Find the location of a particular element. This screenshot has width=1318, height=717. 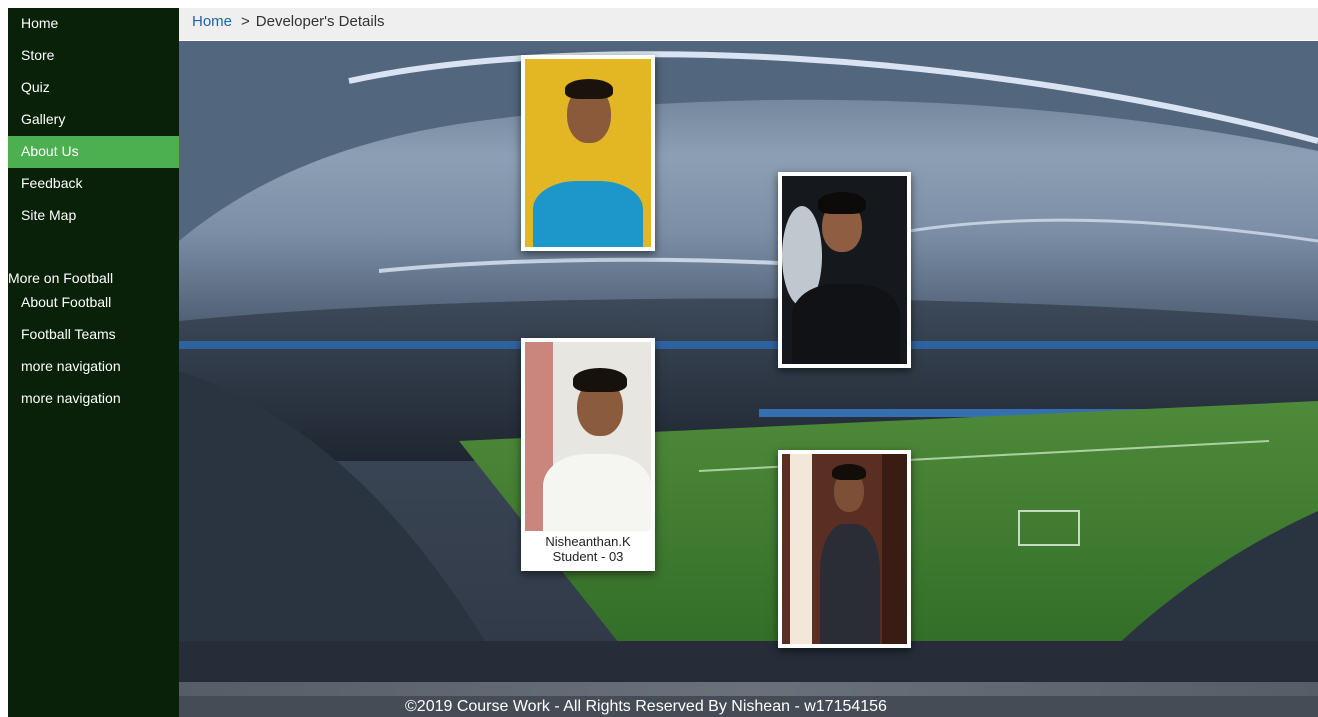

developer-role: Student - 03 is located at coordinates (588, 556).